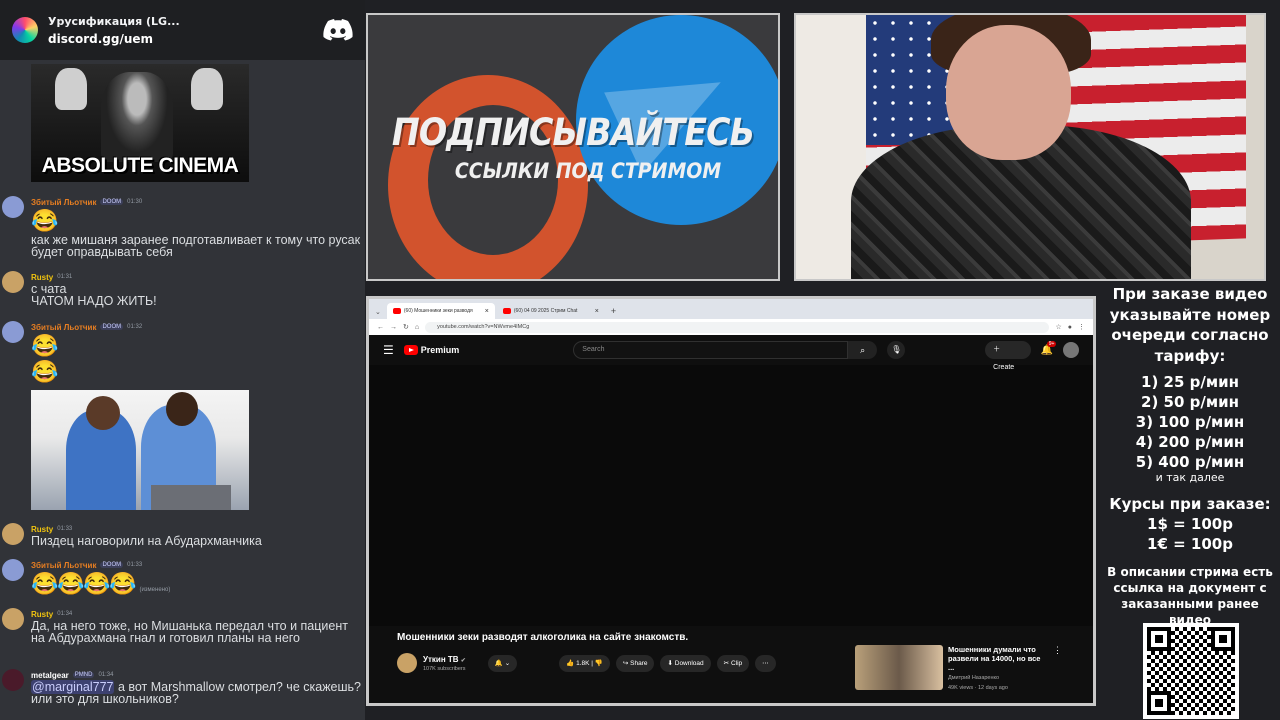  I want to click on verified-icon: ✔, so click(463, 660).